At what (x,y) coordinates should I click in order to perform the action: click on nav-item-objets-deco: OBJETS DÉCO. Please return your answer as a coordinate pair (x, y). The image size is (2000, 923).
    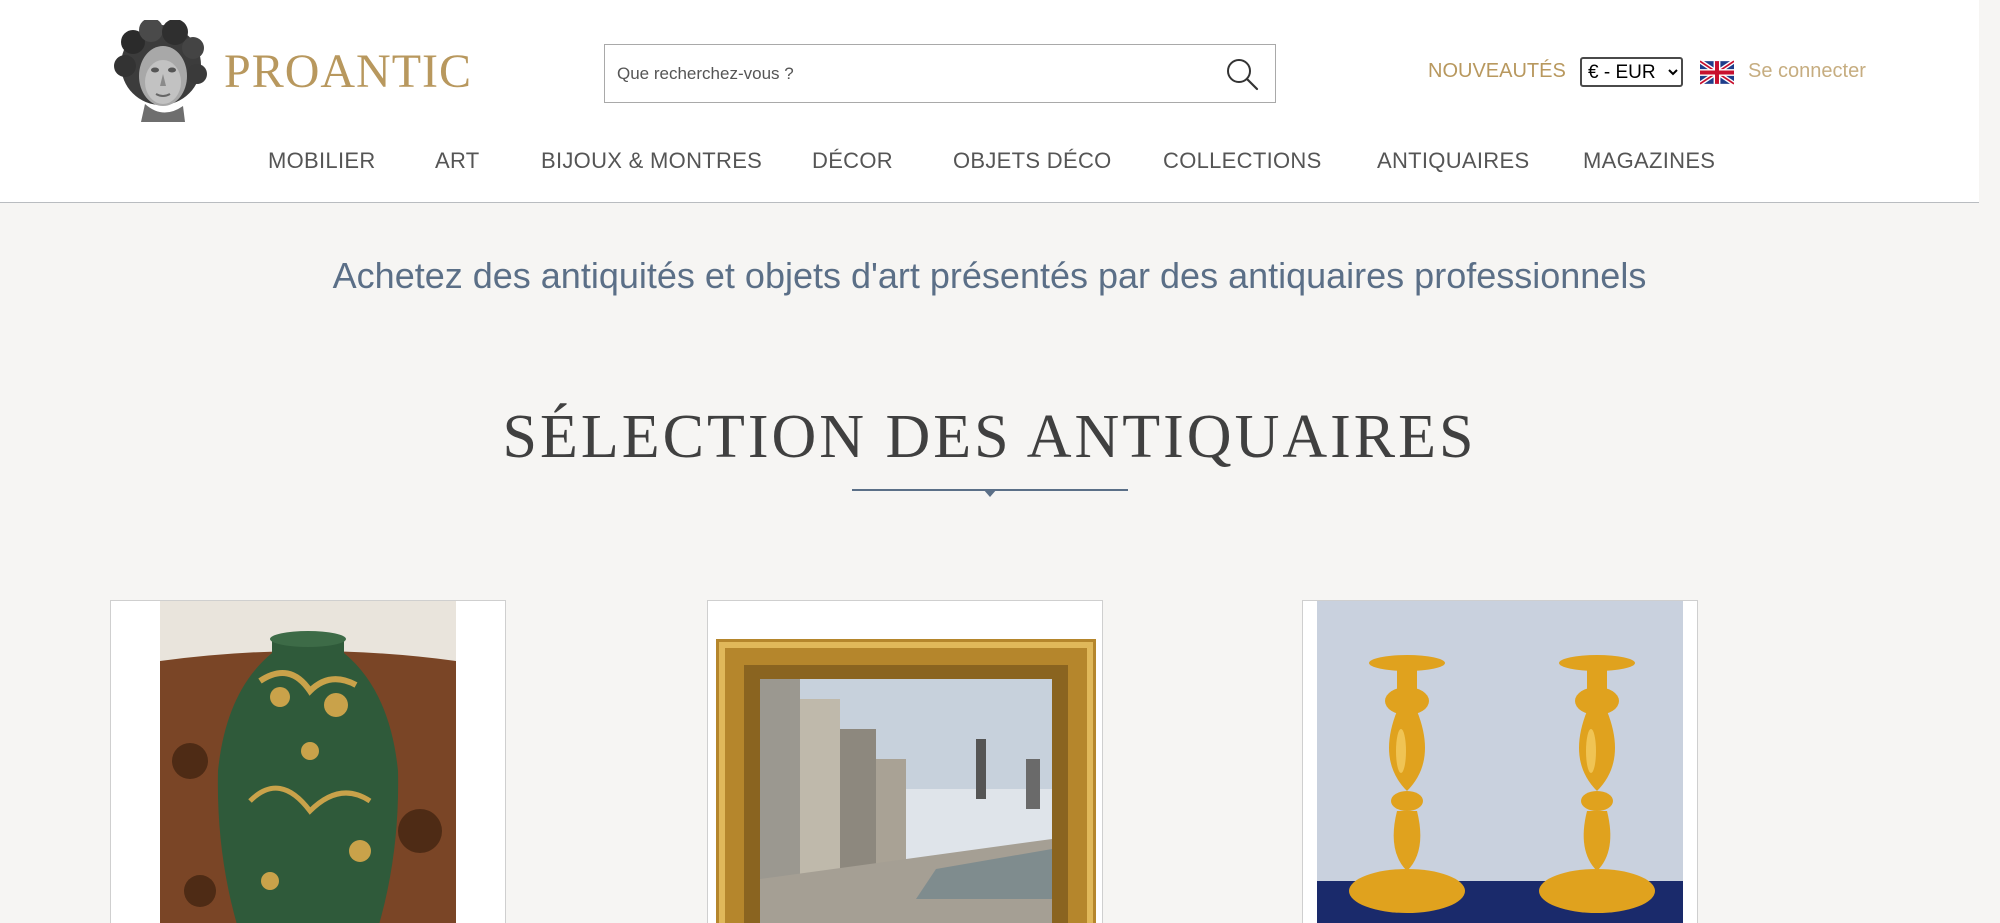
    Looking at the image, I should click on (1032, 161).